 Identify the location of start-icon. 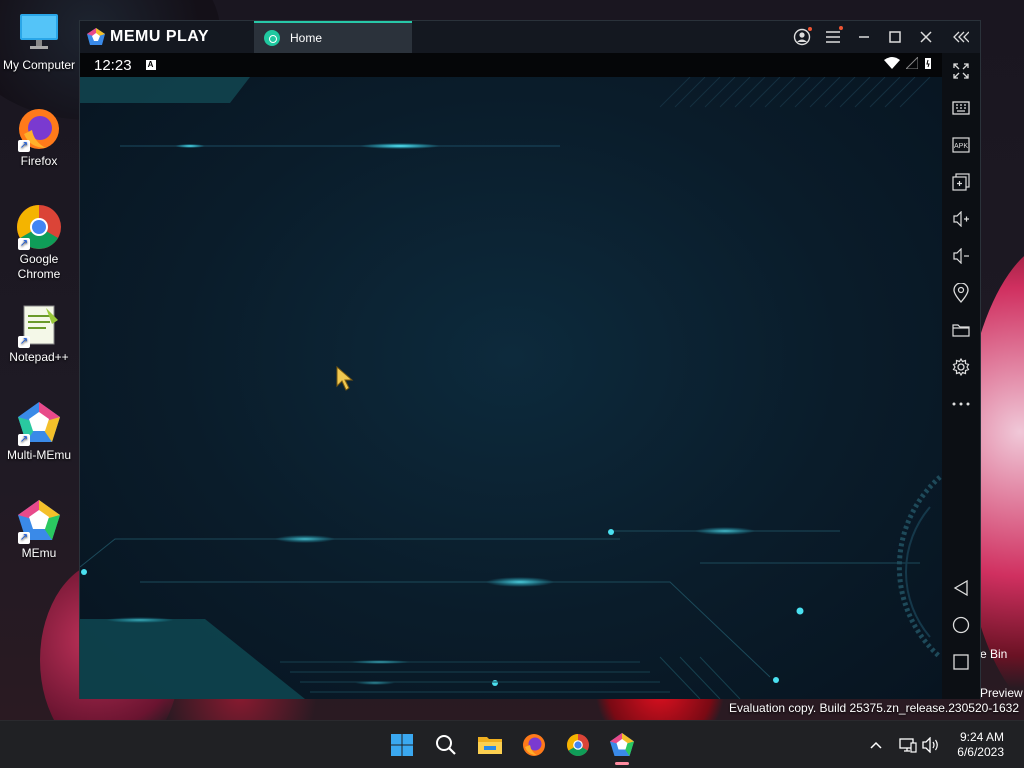
(402, 745).